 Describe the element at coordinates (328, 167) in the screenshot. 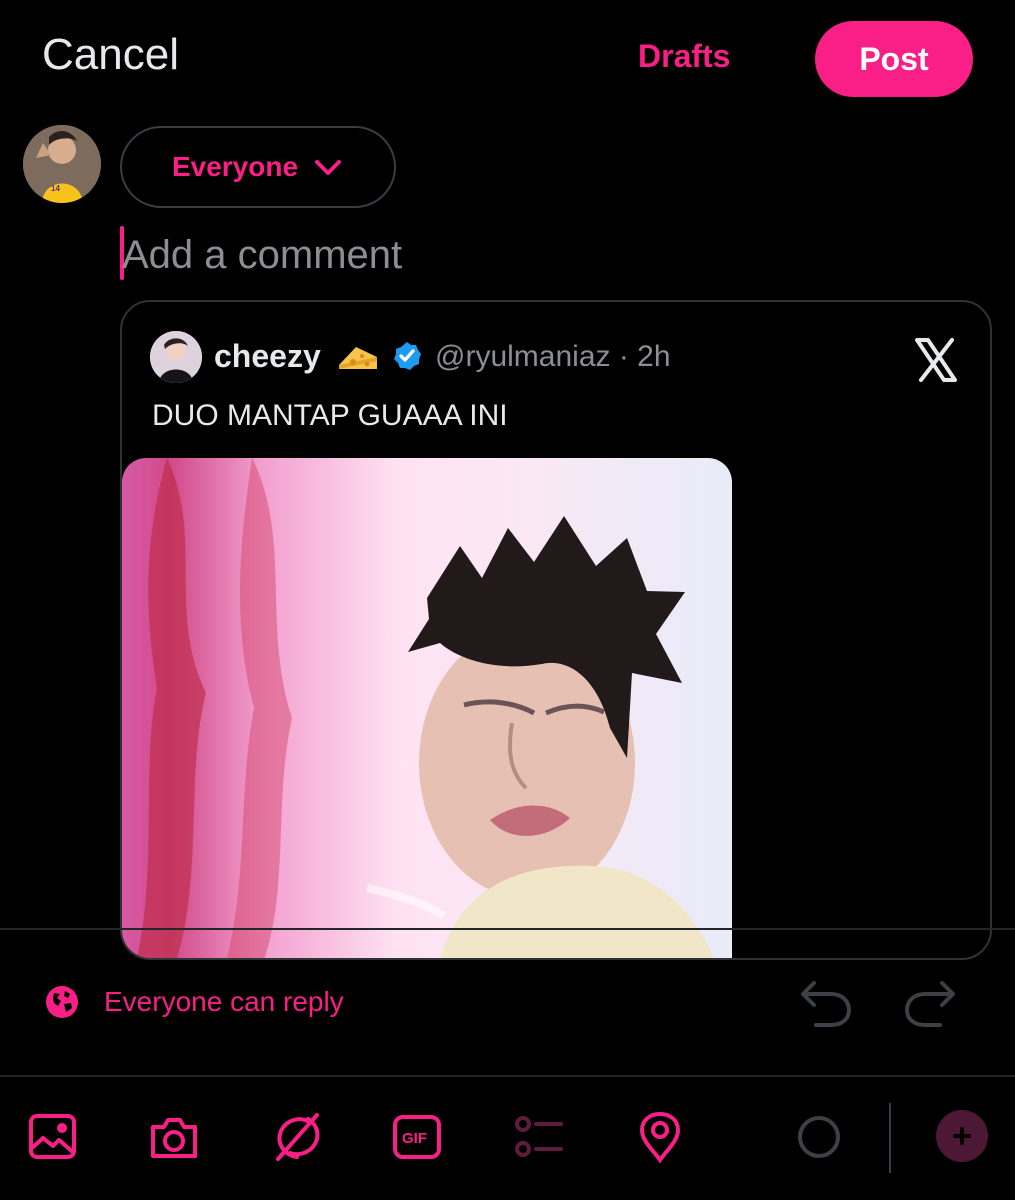

I see `chevron-down-icon` at that location.